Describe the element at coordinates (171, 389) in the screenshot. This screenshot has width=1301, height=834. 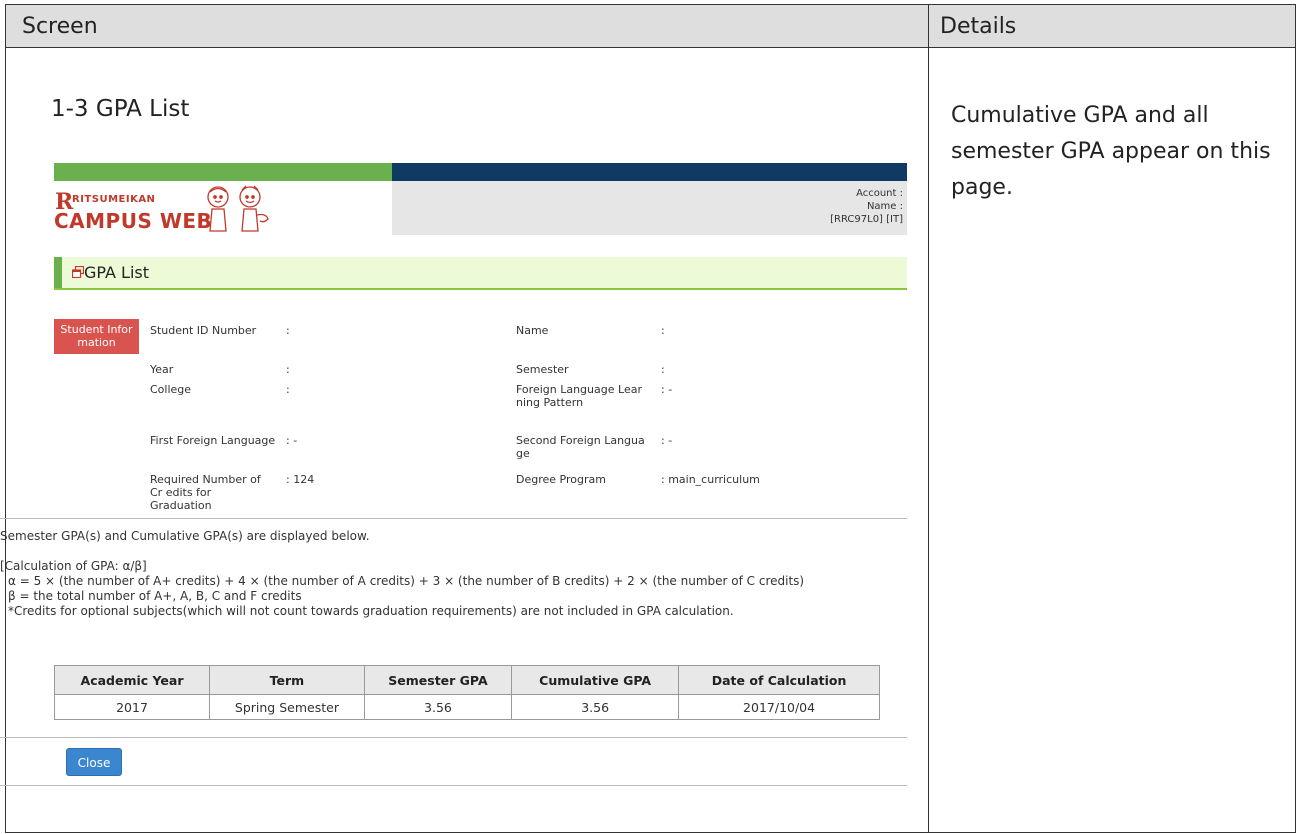
I see `college-label: College` at that location.